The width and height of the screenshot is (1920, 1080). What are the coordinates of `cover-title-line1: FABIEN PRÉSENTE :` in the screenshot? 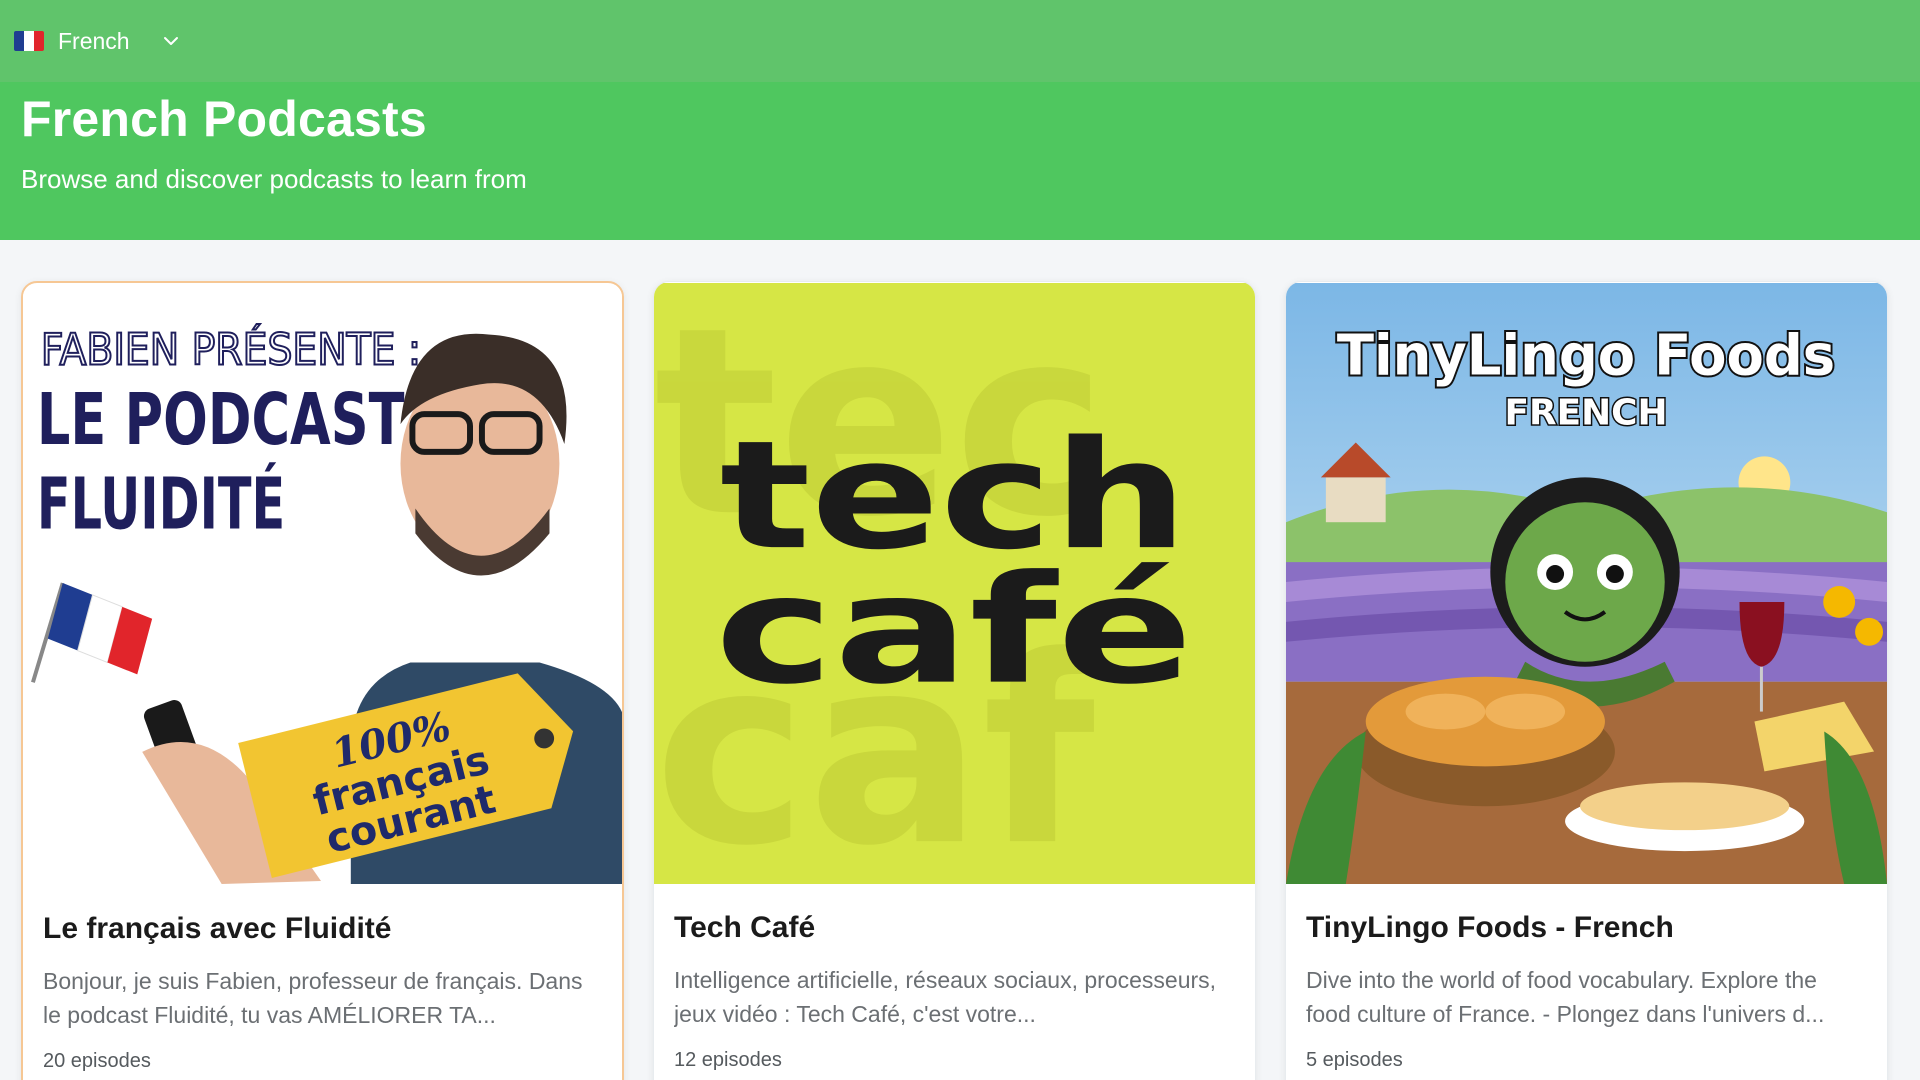 It's located at (231, 348).